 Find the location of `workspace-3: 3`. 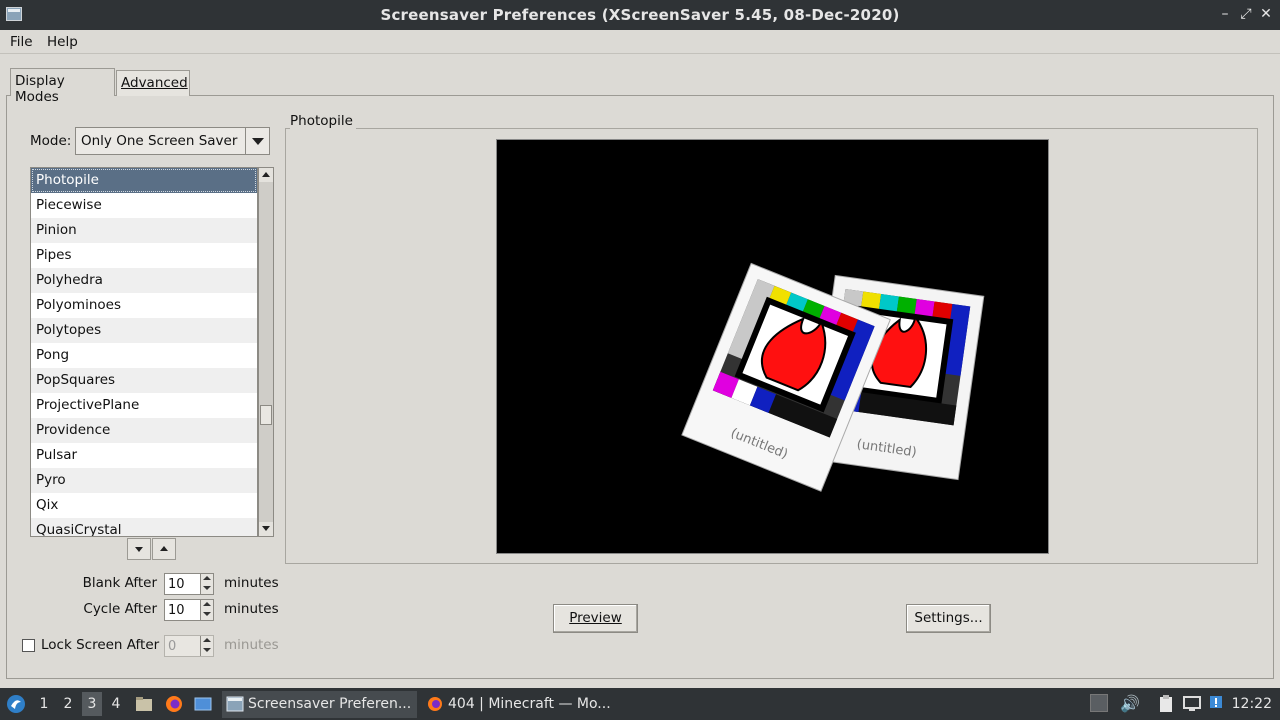

workspace-3: 3 is located at coordinates (92, 704).